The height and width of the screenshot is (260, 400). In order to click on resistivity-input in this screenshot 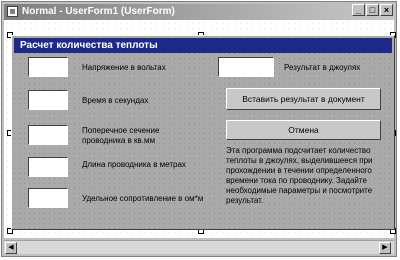, I will do `click(48, 198)`.